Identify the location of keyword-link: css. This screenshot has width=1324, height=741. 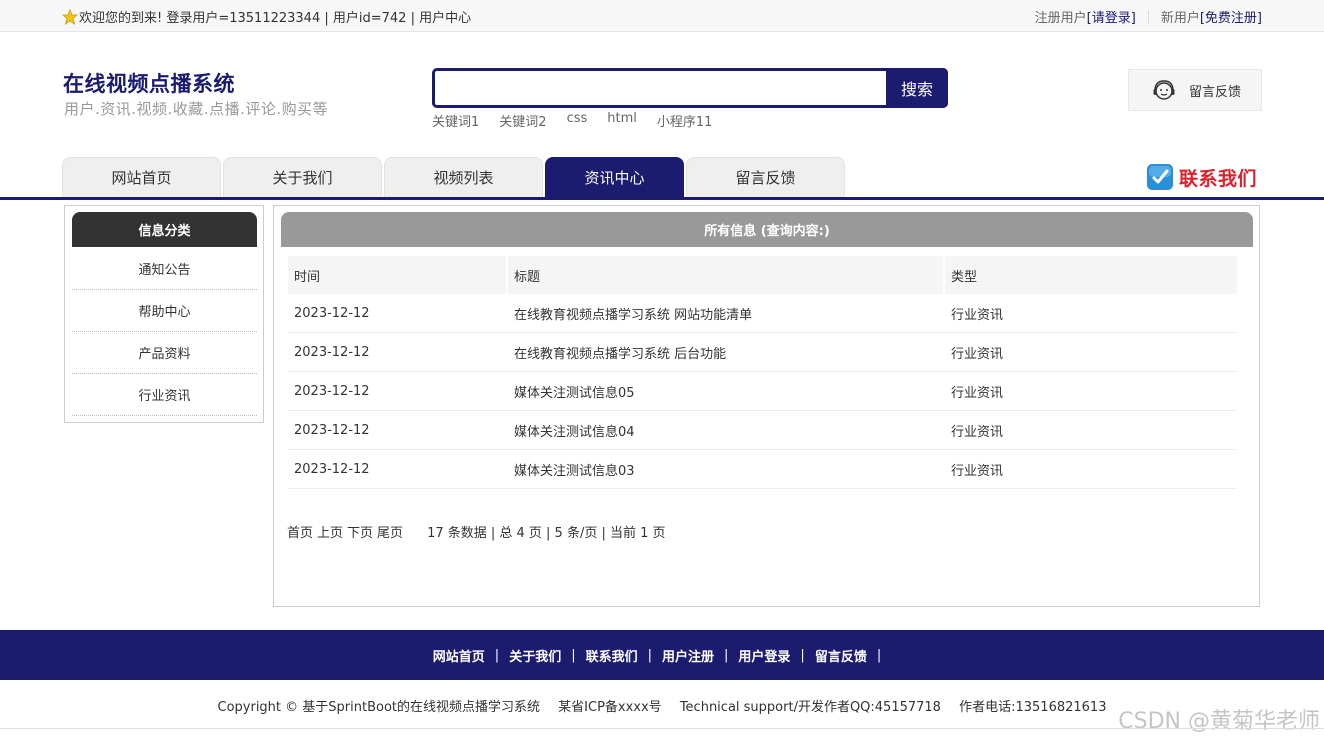
(577, 120).